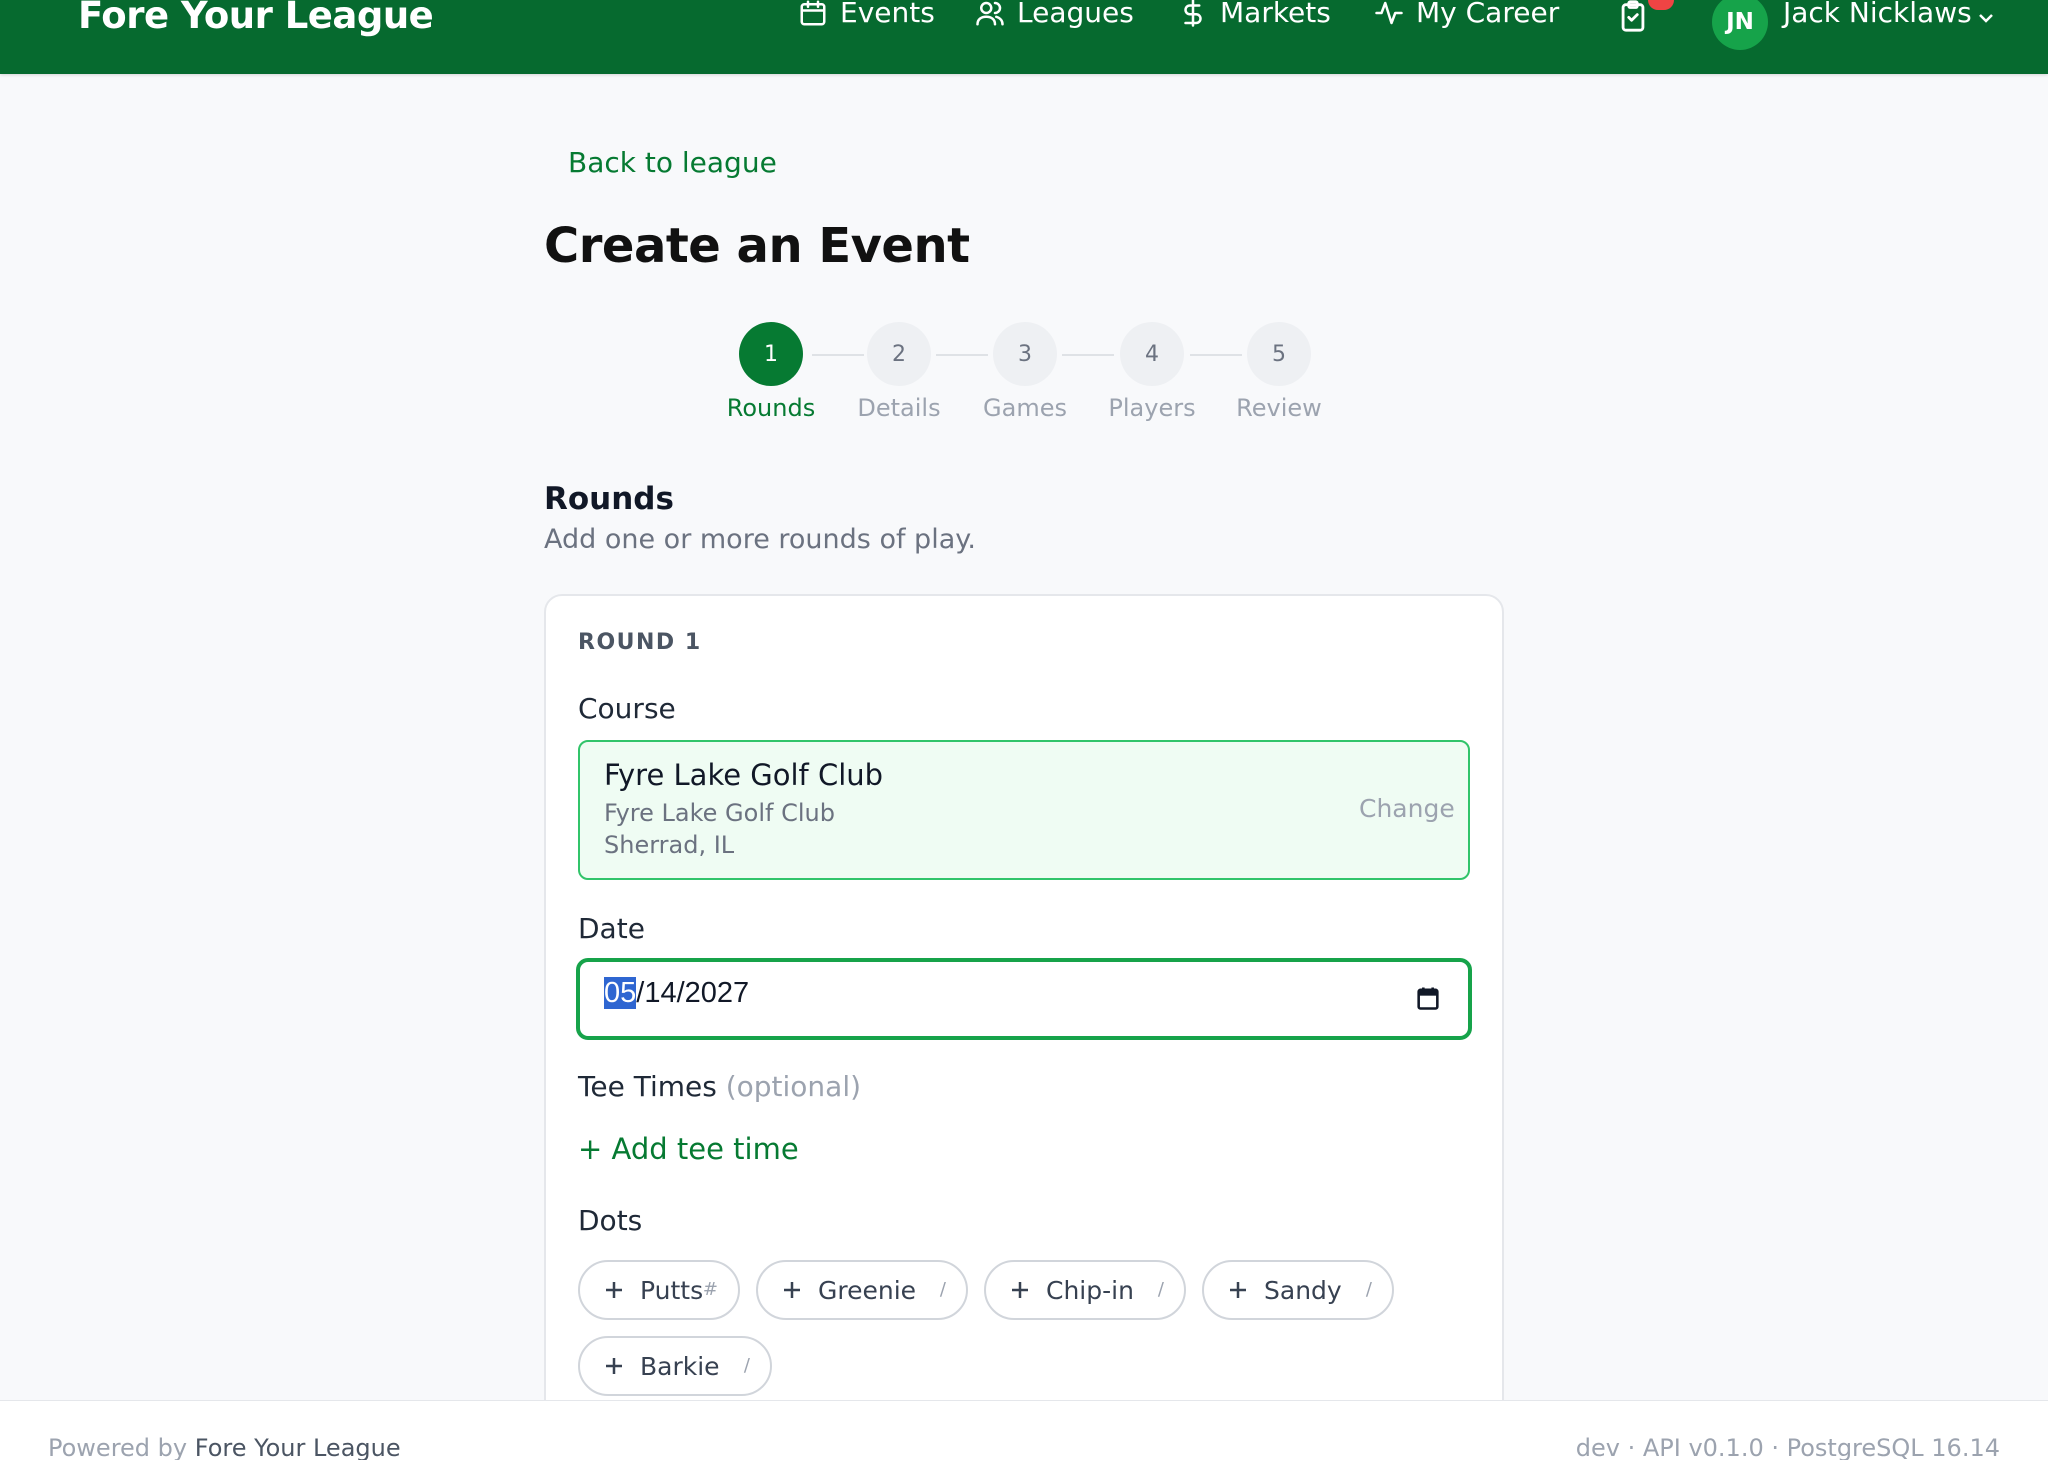  Describe the element at coordinates (1152, 408) in the screenshot. I see `step-4-label: Players` at that location.